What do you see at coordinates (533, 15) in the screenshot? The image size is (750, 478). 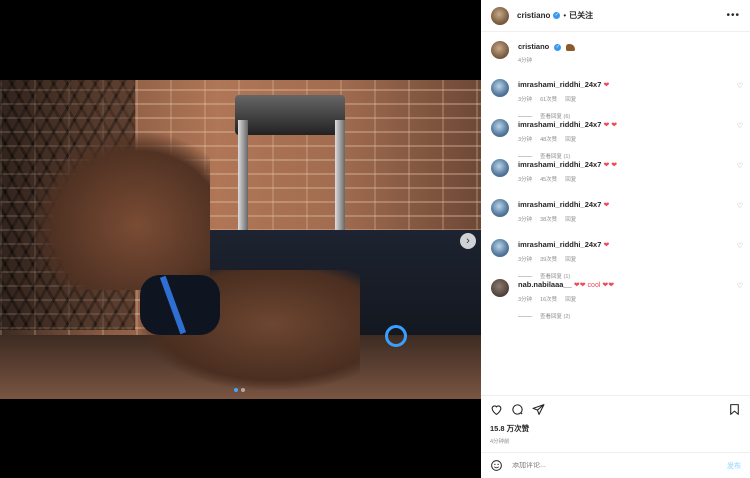 I see `header-username: cristiano` at bounding box center [533, 15].